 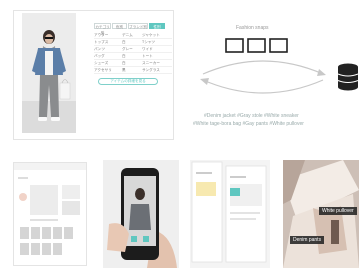 I want to click on table-row: トップス 白 Tシャツ, so click(x=133, y=43).